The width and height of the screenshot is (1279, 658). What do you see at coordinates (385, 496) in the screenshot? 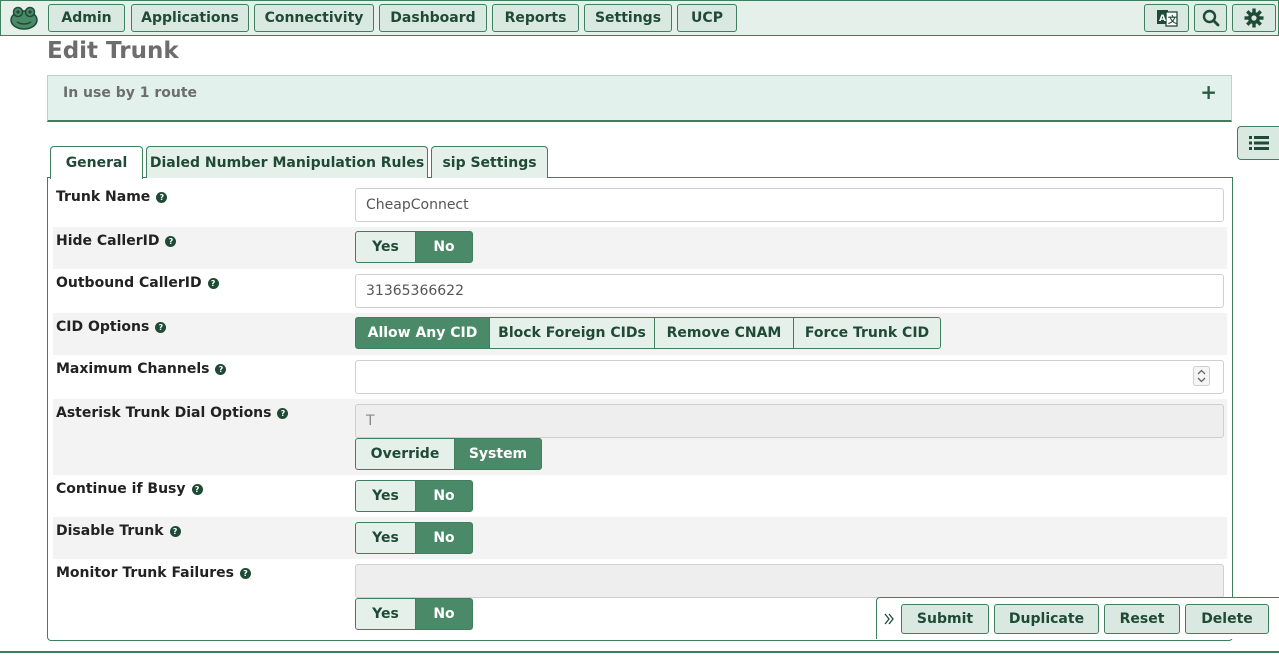
I see `continue-if-busy-yes: Yes` at bounding box center [385, 496].